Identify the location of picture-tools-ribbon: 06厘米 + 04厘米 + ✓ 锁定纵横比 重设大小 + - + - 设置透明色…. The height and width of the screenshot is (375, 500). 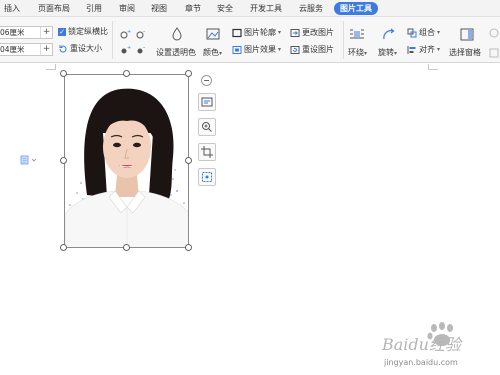
(250, 40).